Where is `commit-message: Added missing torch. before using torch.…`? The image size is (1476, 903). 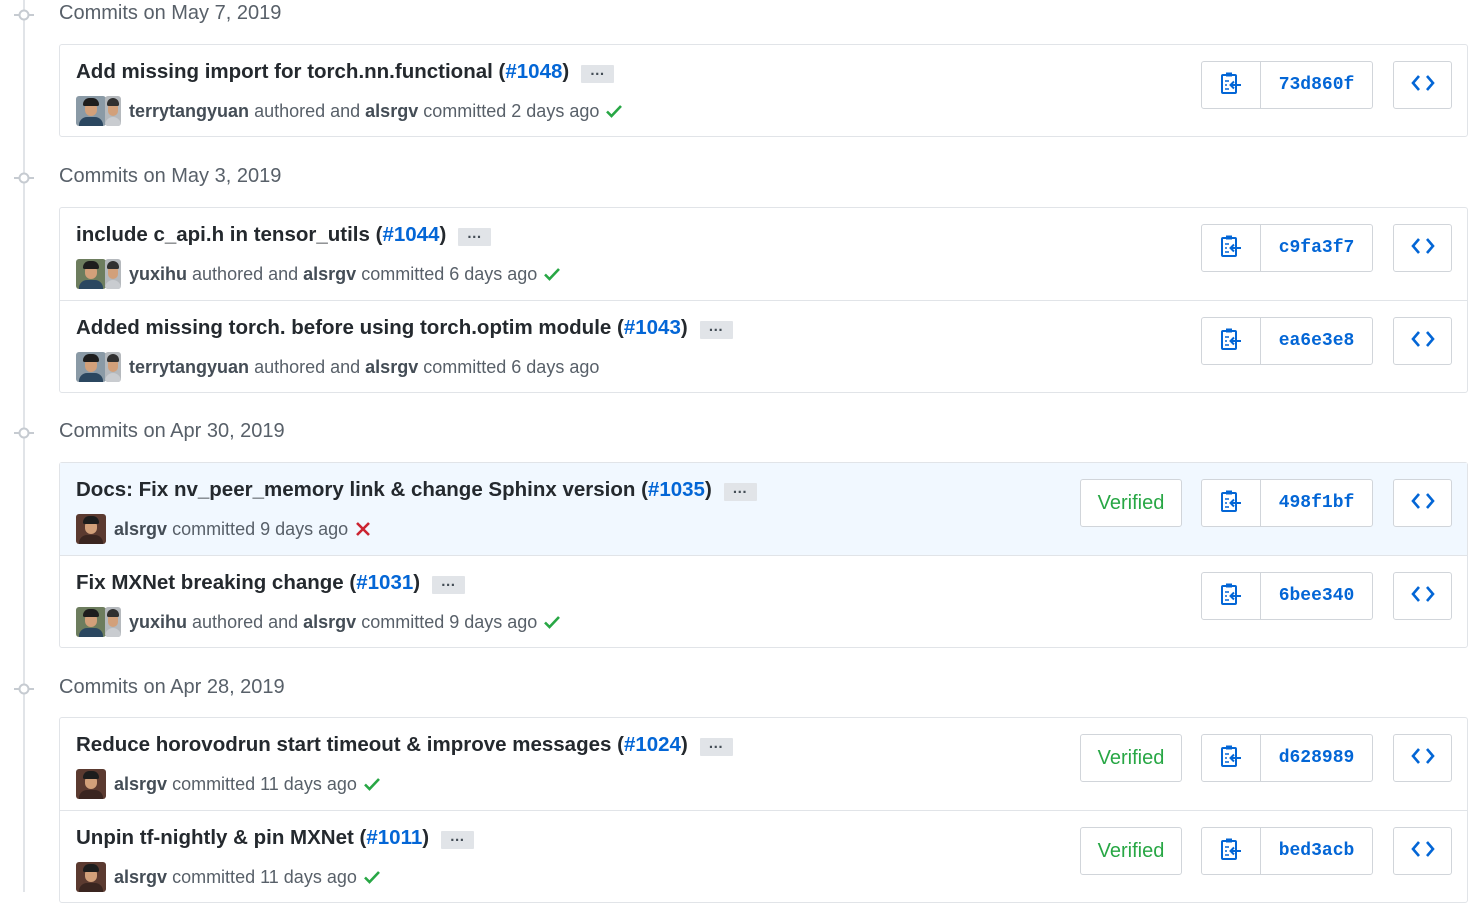
commit-message: Added missing torch. before using torch.… is located at coordinates (404, 328).